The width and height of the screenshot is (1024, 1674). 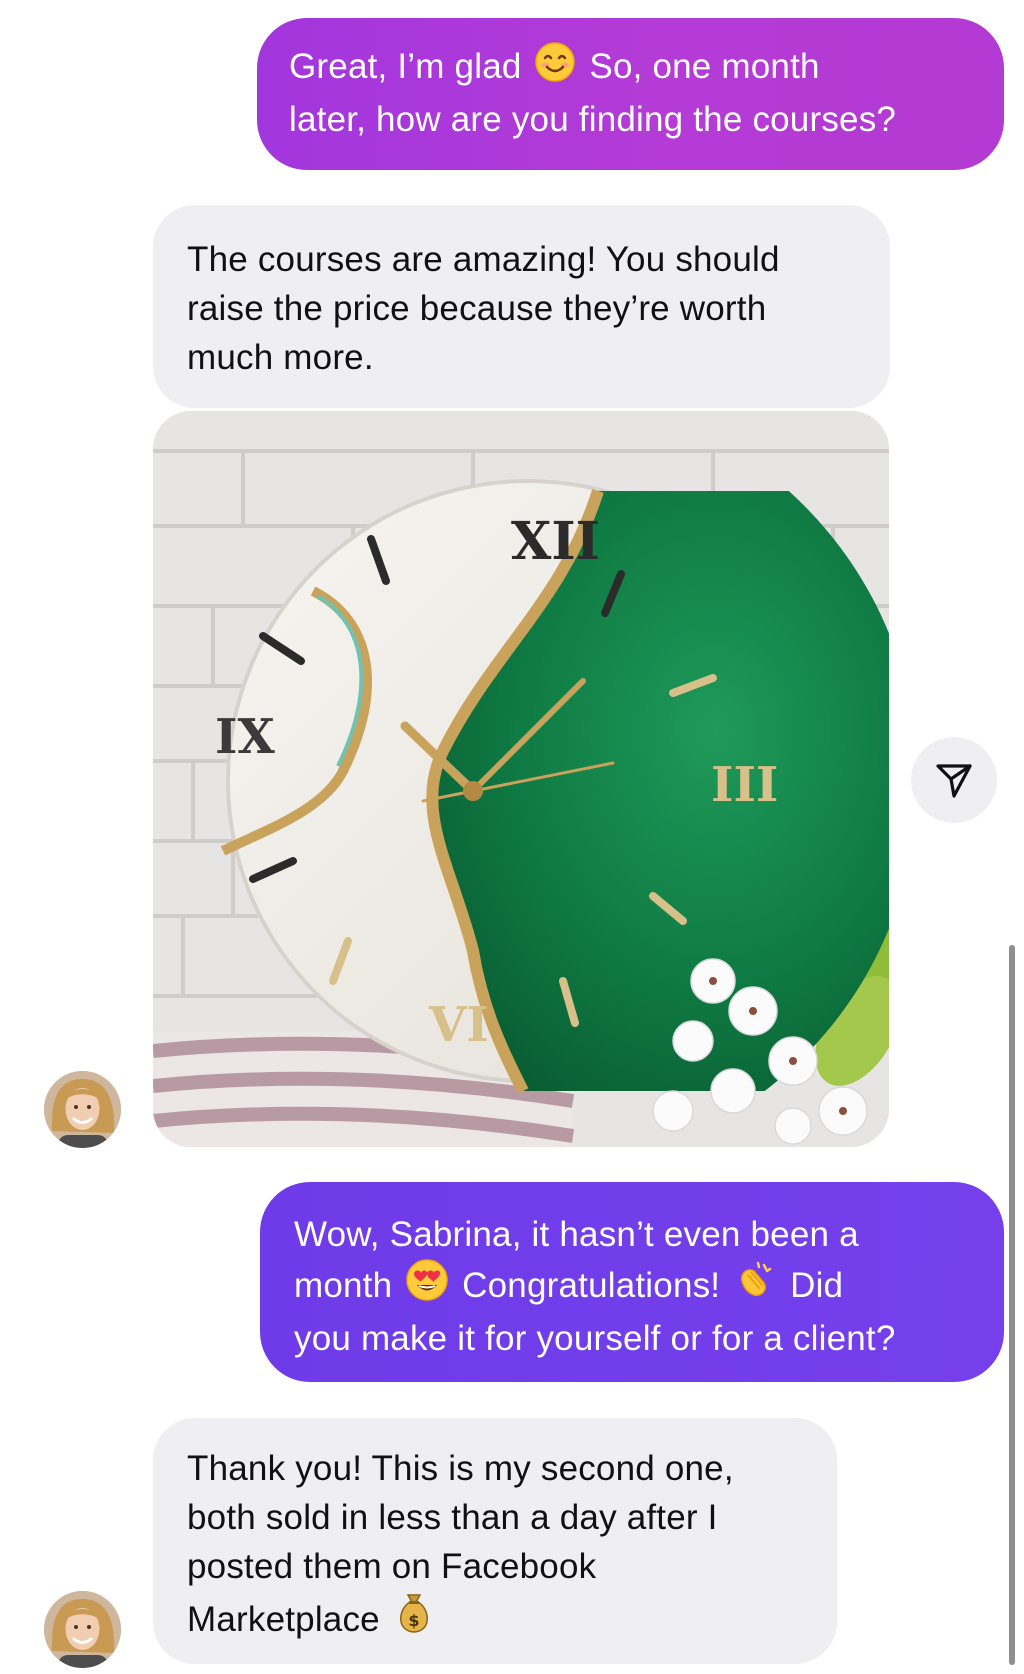 I want to click on message-line: The courses are amazing! You should, so click(x=483, y=259).